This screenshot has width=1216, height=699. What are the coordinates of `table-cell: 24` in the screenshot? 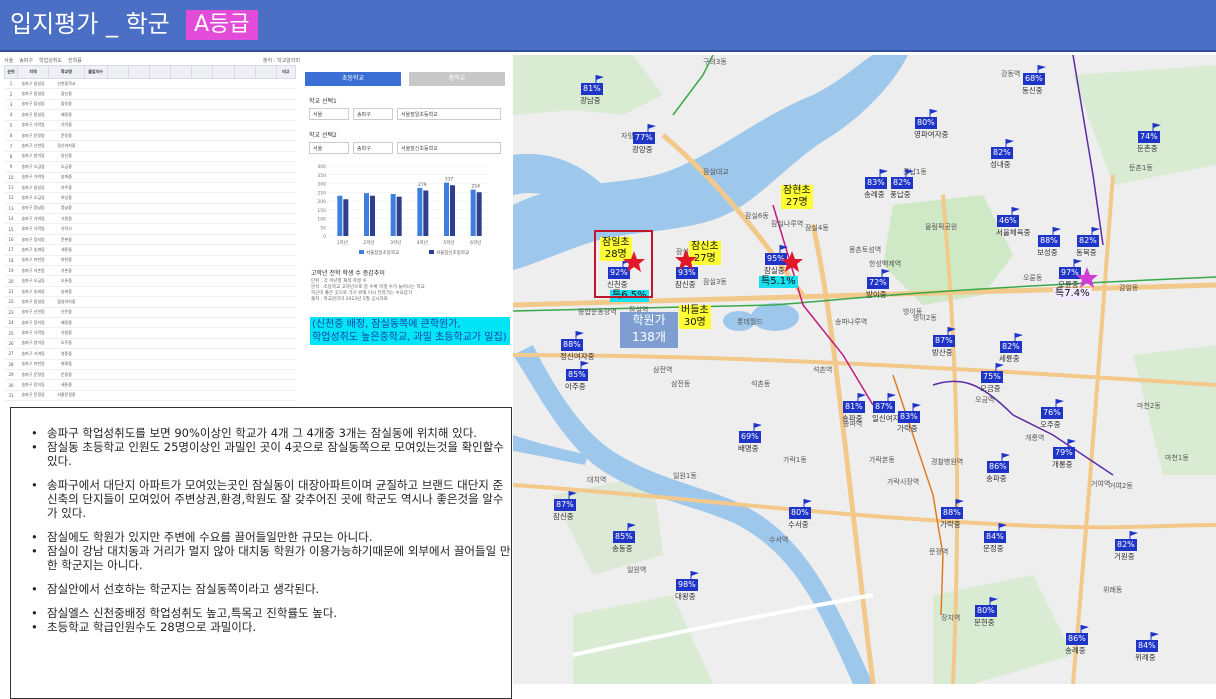 It's located at (11, 323).